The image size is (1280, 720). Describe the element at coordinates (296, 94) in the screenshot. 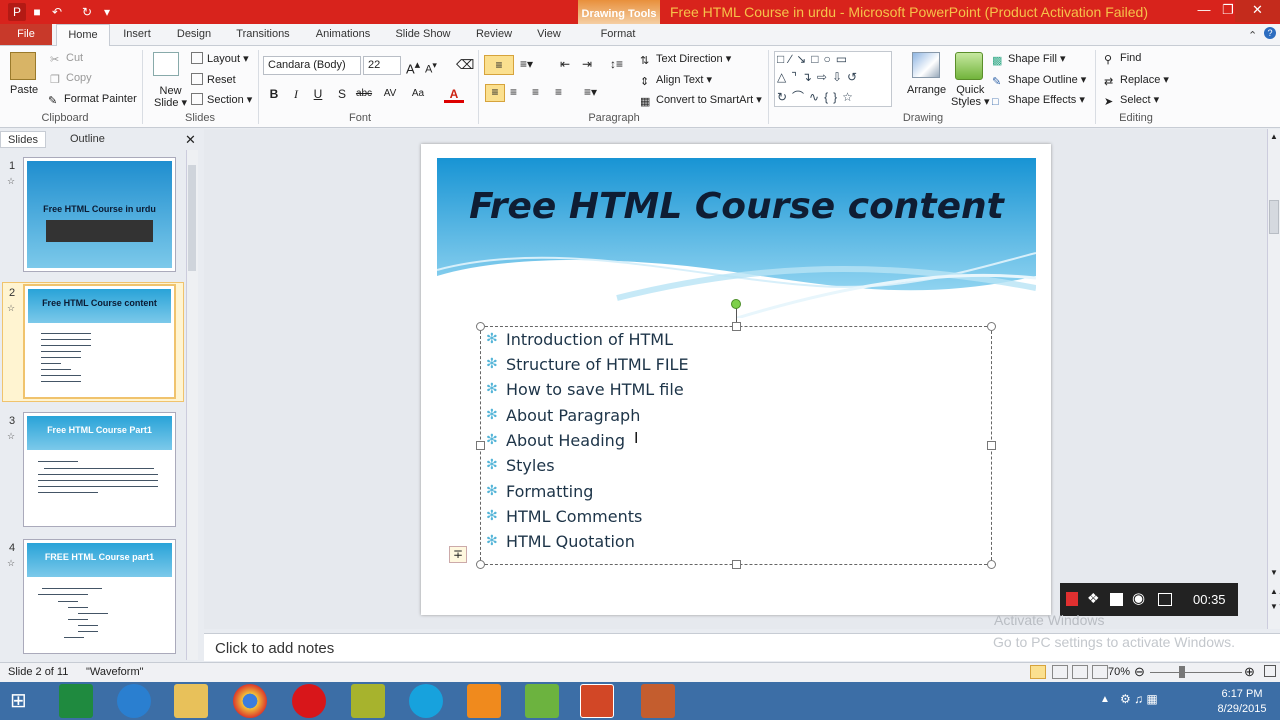

I see `italic-button: I` at that location.